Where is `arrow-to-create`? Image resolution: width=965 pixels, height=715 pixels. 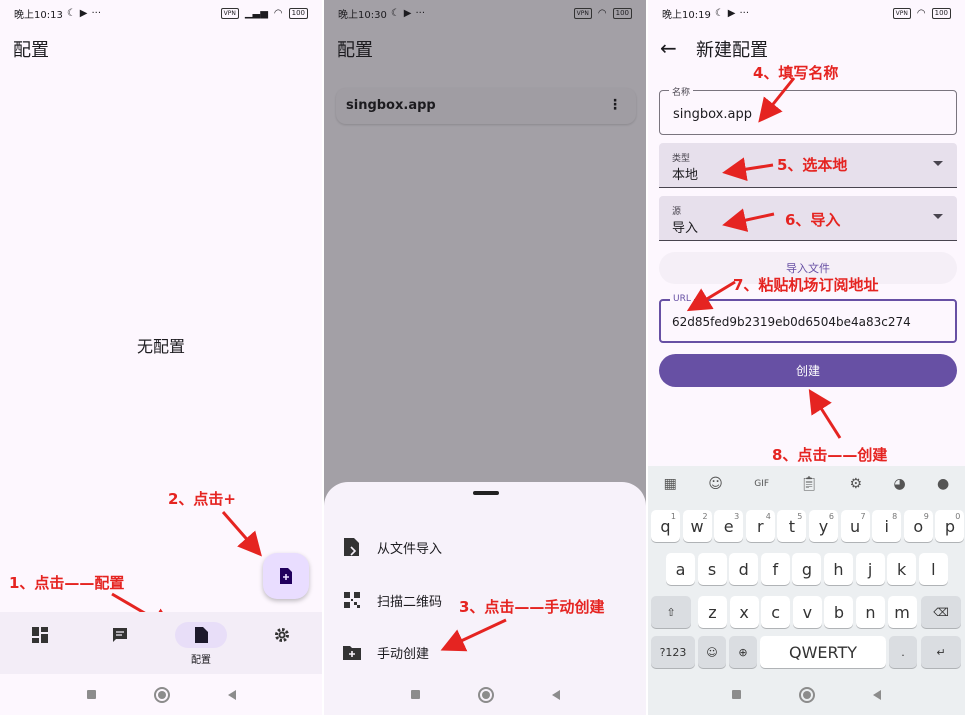
arrow-to-create is located at coordinates (825, 413).